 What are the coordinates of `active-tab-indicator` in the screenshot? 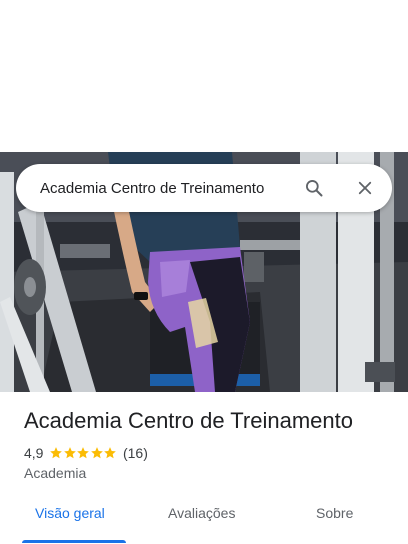 It's located at (74, 541).